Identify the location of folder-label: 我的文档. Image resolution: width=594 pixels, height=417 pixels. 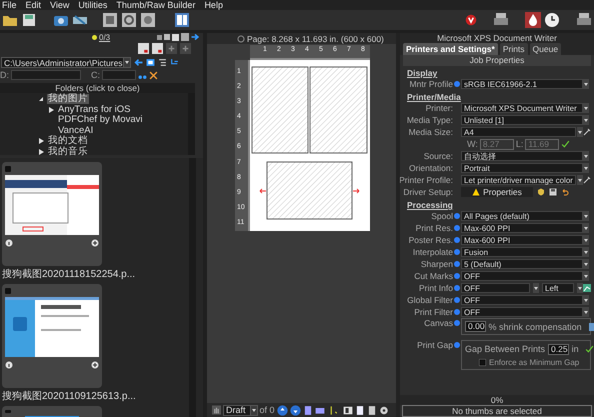
(68, 141).